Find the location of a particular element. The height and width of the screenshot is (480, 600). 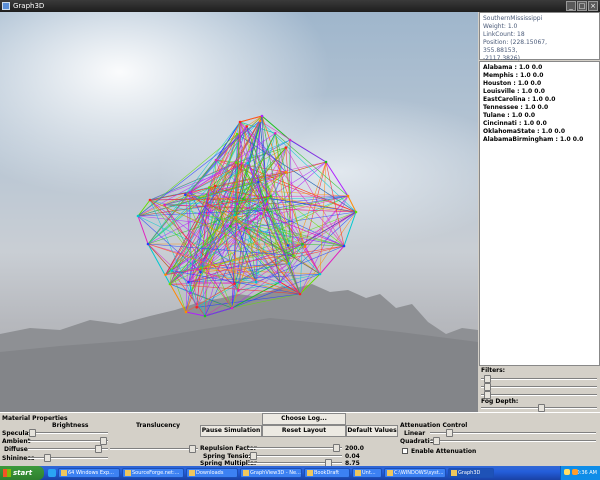

list-item: Louisville : 1.0 0.0 is located at coordinates (539, 92).